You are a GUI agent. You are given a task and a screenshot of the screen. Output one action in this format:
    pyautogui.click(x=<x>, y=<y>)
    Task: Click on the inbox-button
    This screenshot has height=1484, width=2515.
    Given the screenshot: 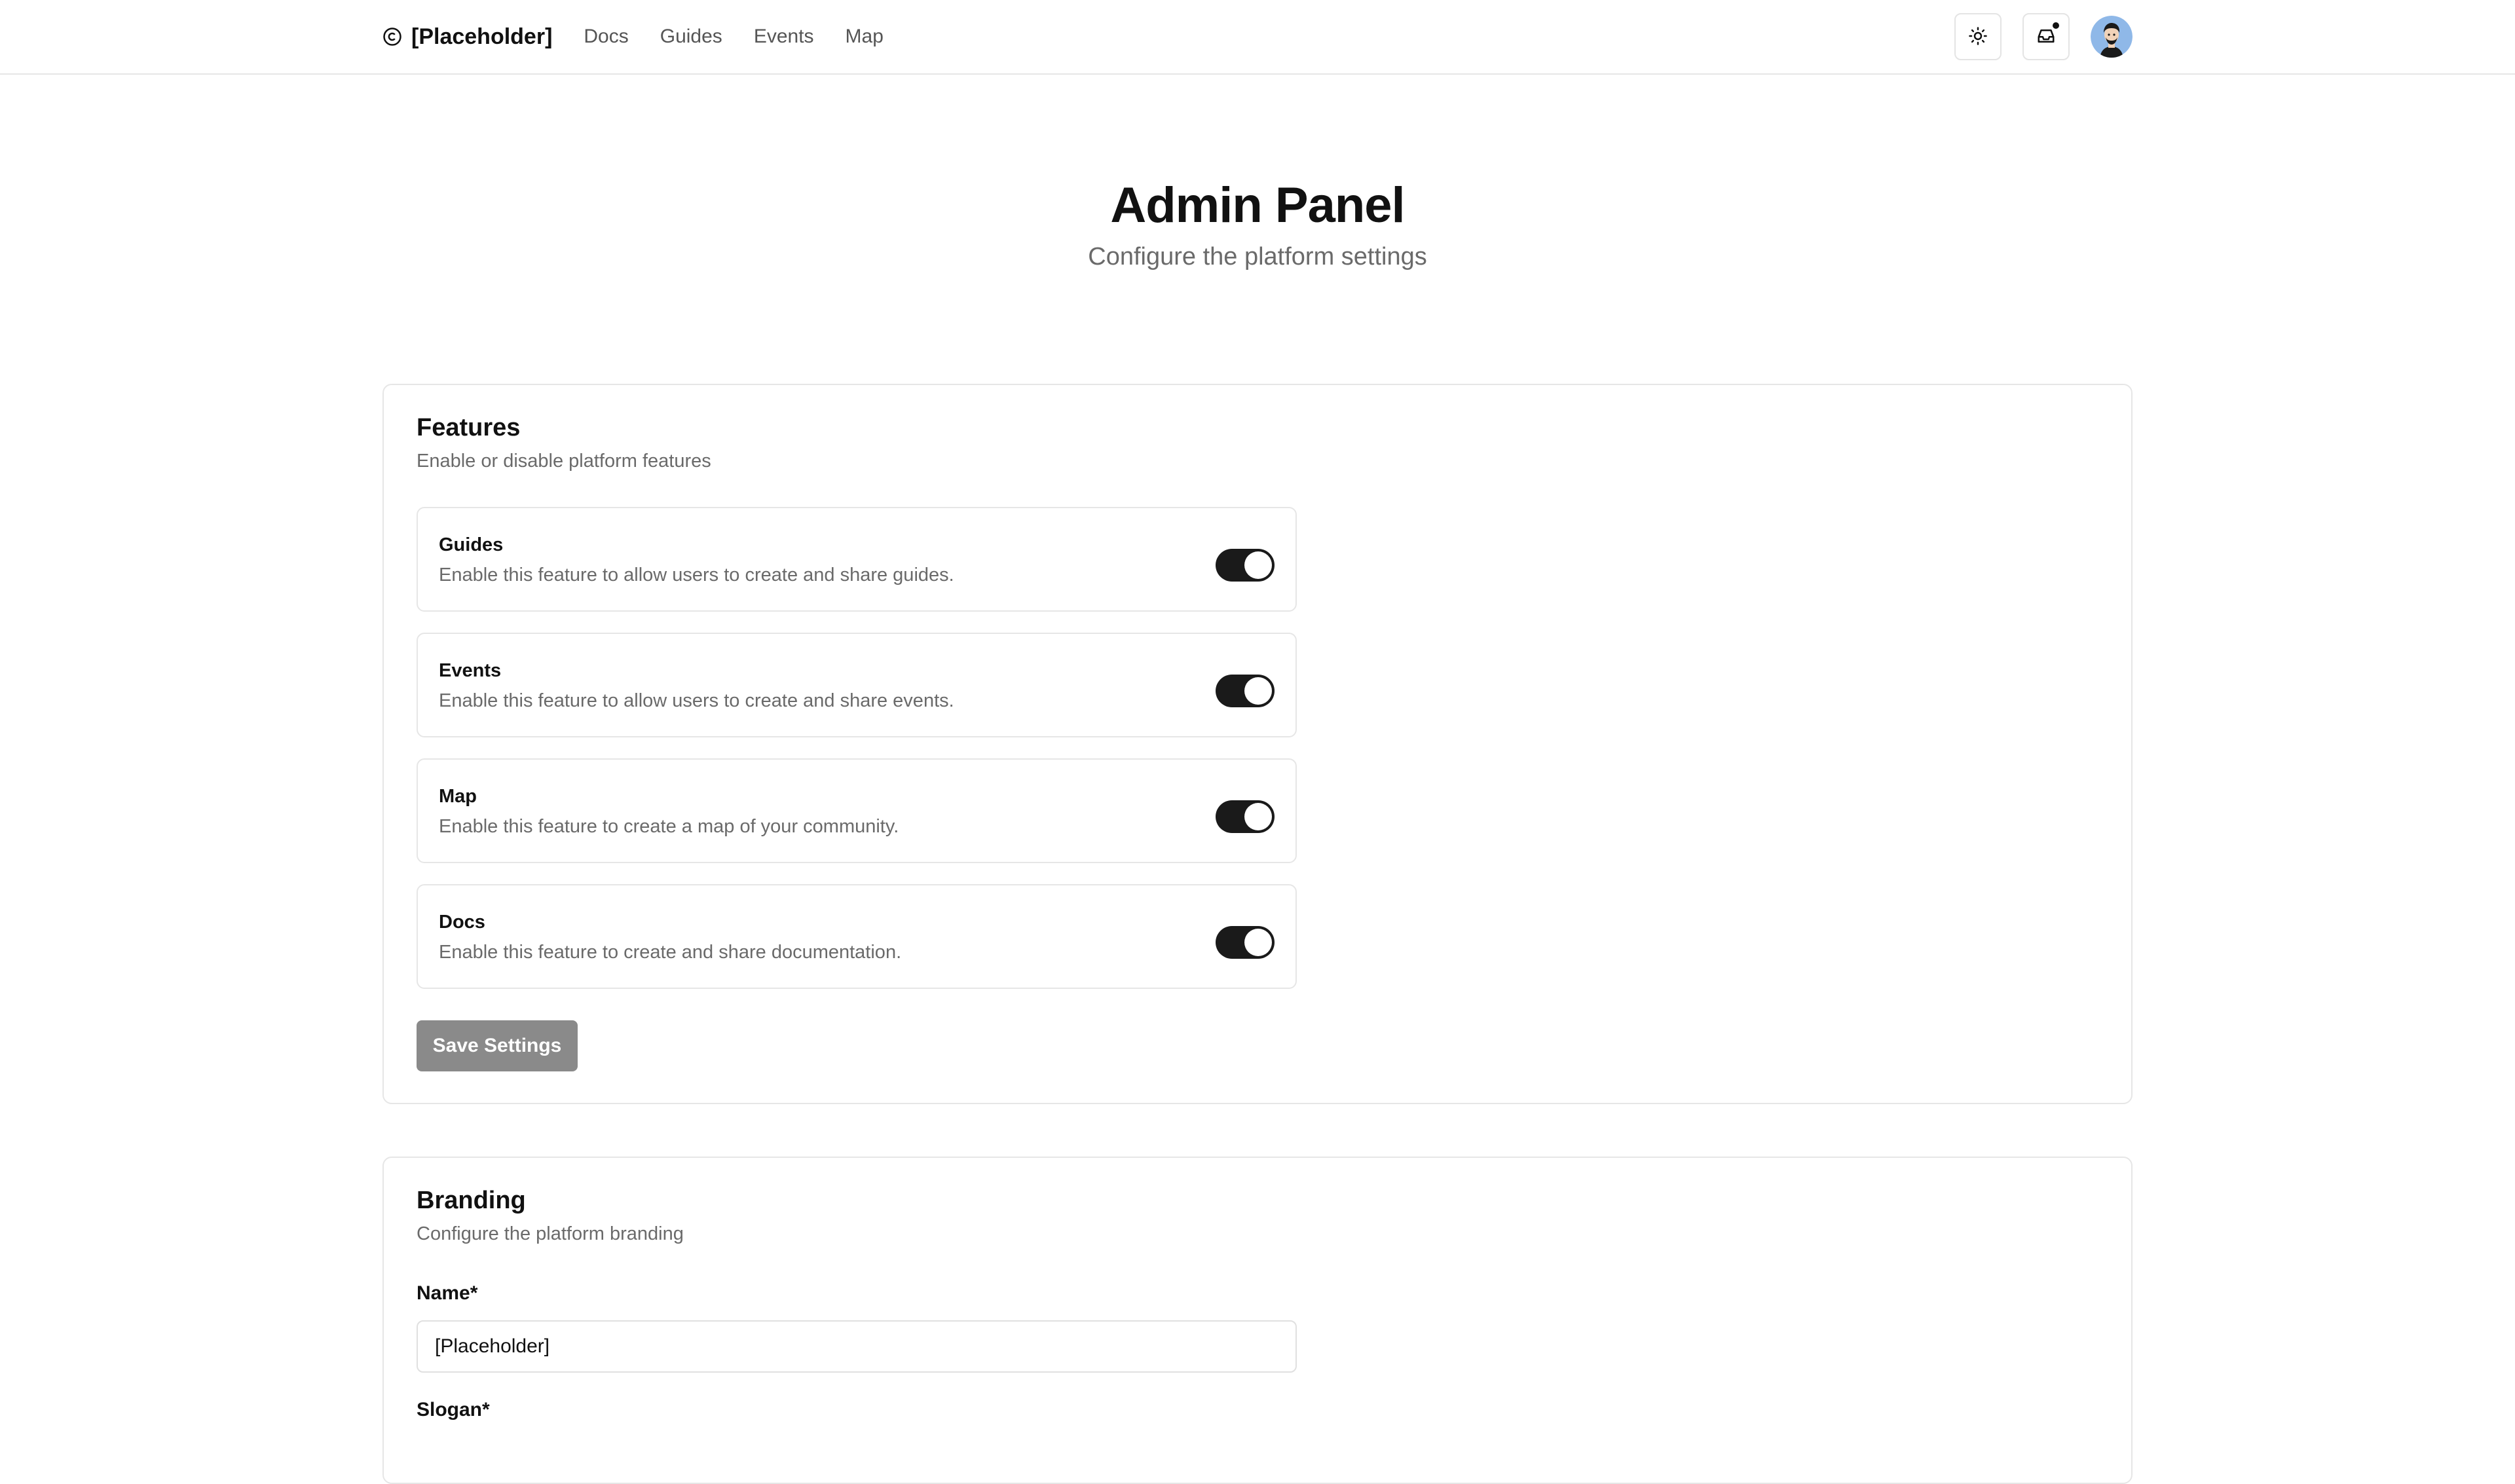 What is the action you would take?
    pyautogui.click(x=2046, y=36)
    